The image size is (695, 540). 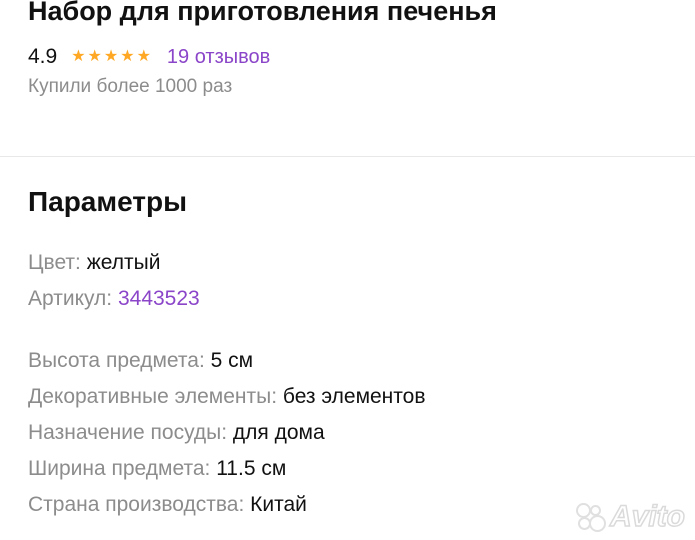 What do you see at coordinates (70, 298) in the screenshot?
I see `param-label: Артикул:` at bounding box center [70, 298].